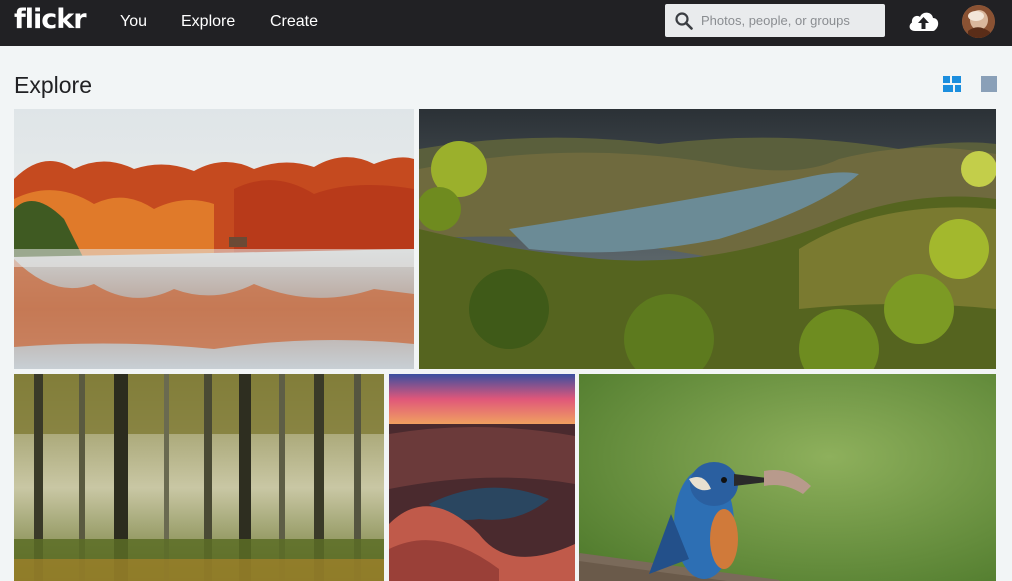 The image size is (1012, 581). I want to click on search-box, so click(775, 20).